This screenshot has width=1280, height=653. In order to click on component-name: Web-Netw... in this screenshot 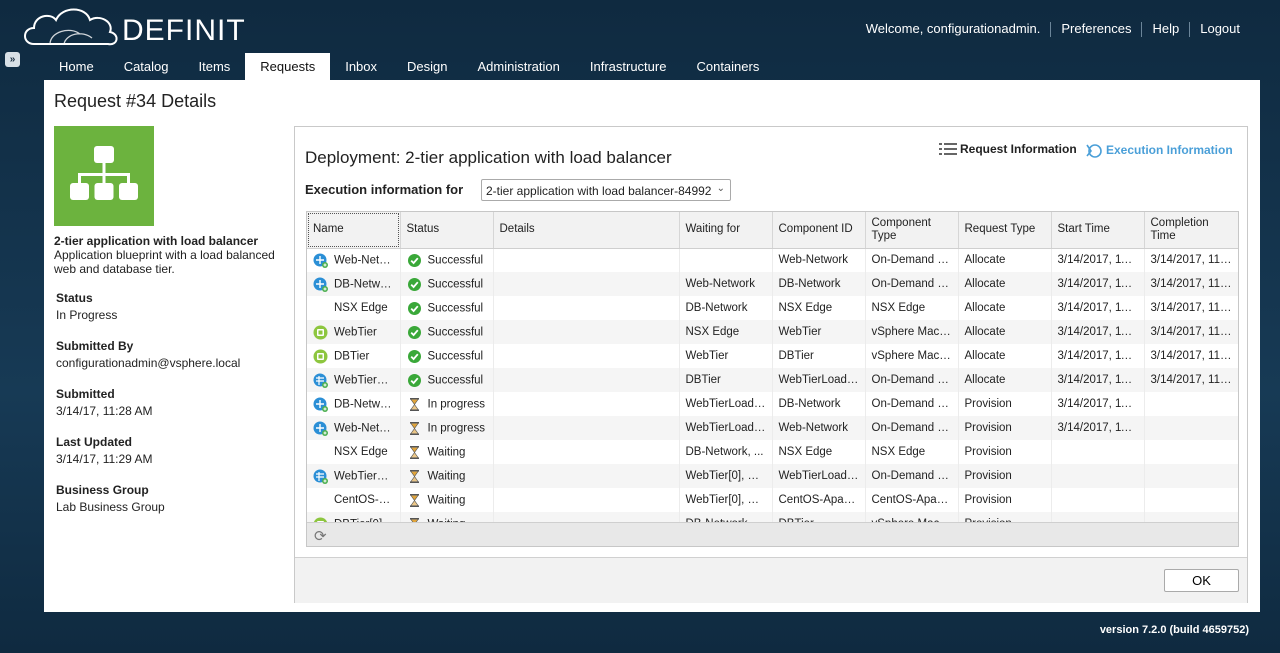, I will do `click(365, 260)`.